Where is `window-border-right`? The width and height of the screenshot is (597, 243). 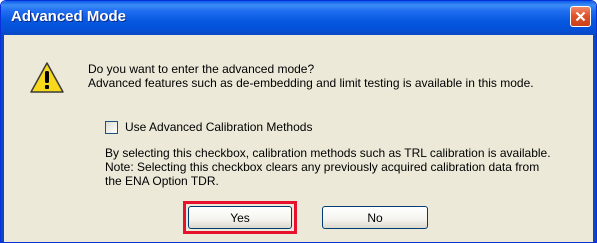 window-border-right is located at coordinates (594, 138).